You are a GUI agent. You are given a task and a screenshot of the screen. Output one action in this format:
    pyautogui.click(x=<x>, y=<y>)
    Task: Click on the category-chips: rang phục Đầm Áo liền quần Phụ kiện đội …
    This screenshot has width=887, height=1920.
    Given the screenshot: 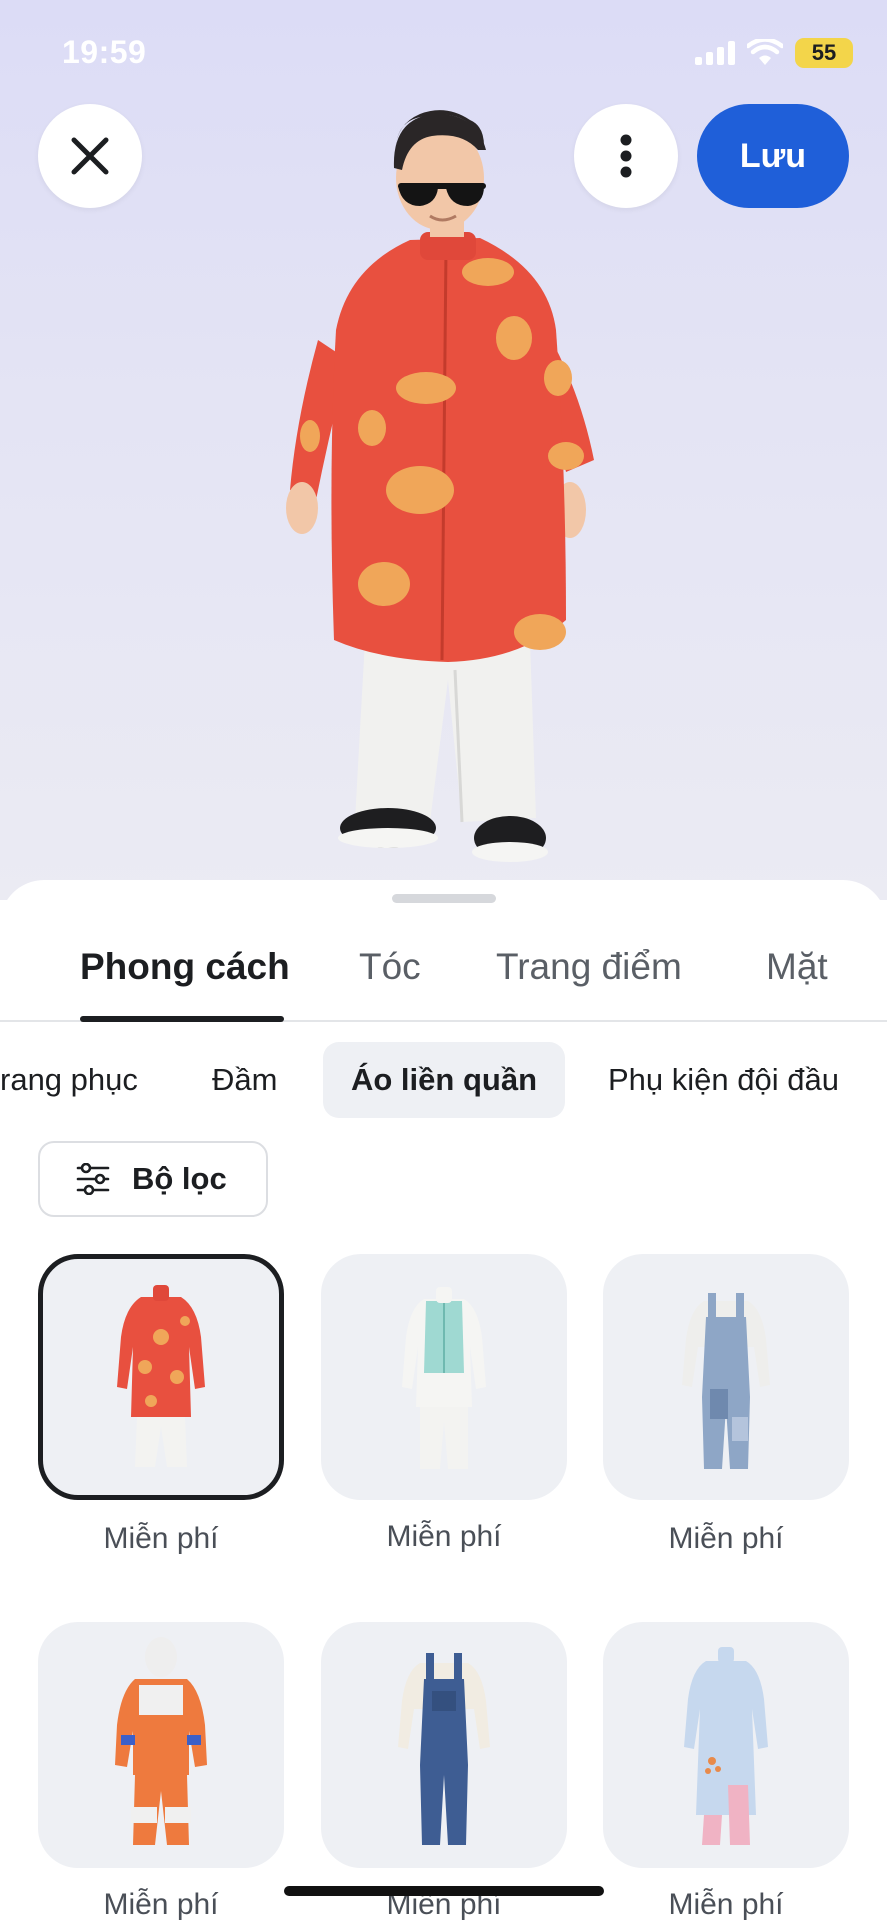 What is the action you would take?
    pyautogui.click(x=443, y=1080)
    